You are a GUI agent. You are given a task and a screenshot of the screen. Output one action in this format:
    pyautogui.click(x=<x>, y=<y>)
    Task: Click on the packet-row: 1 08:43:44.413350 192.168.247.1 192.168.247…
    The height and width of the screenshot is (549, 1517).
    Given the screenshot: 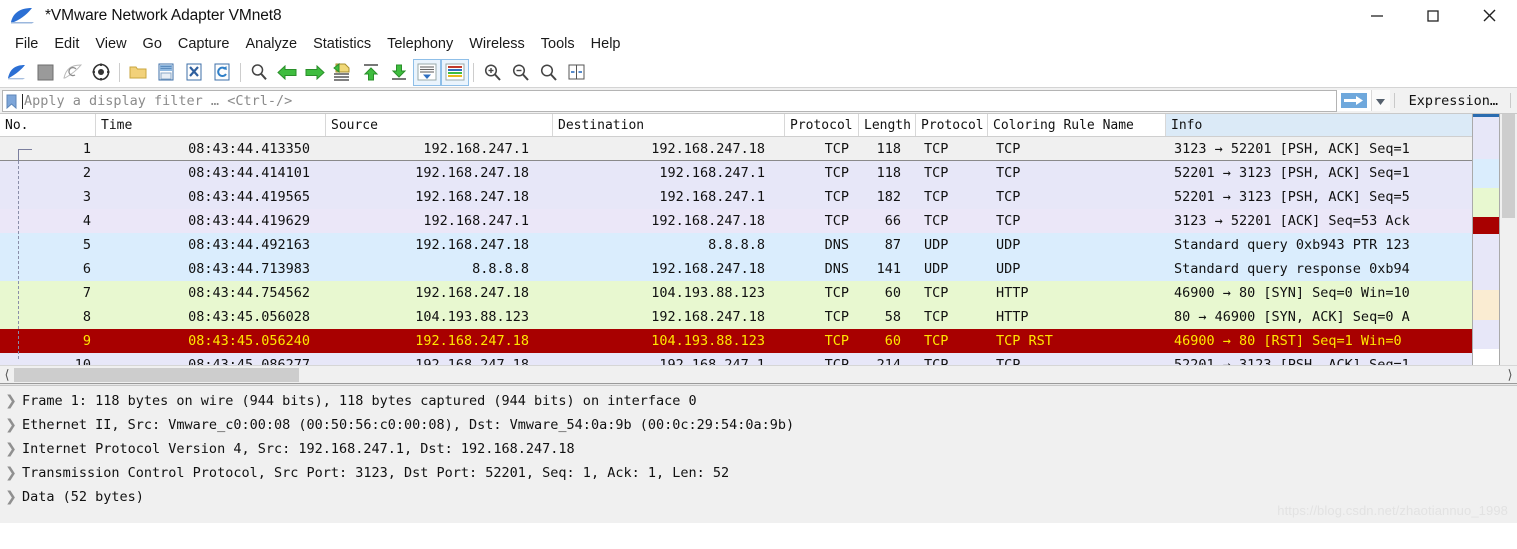 What is the action you would take?
    pyautogui.click(x=736, y=149)
    